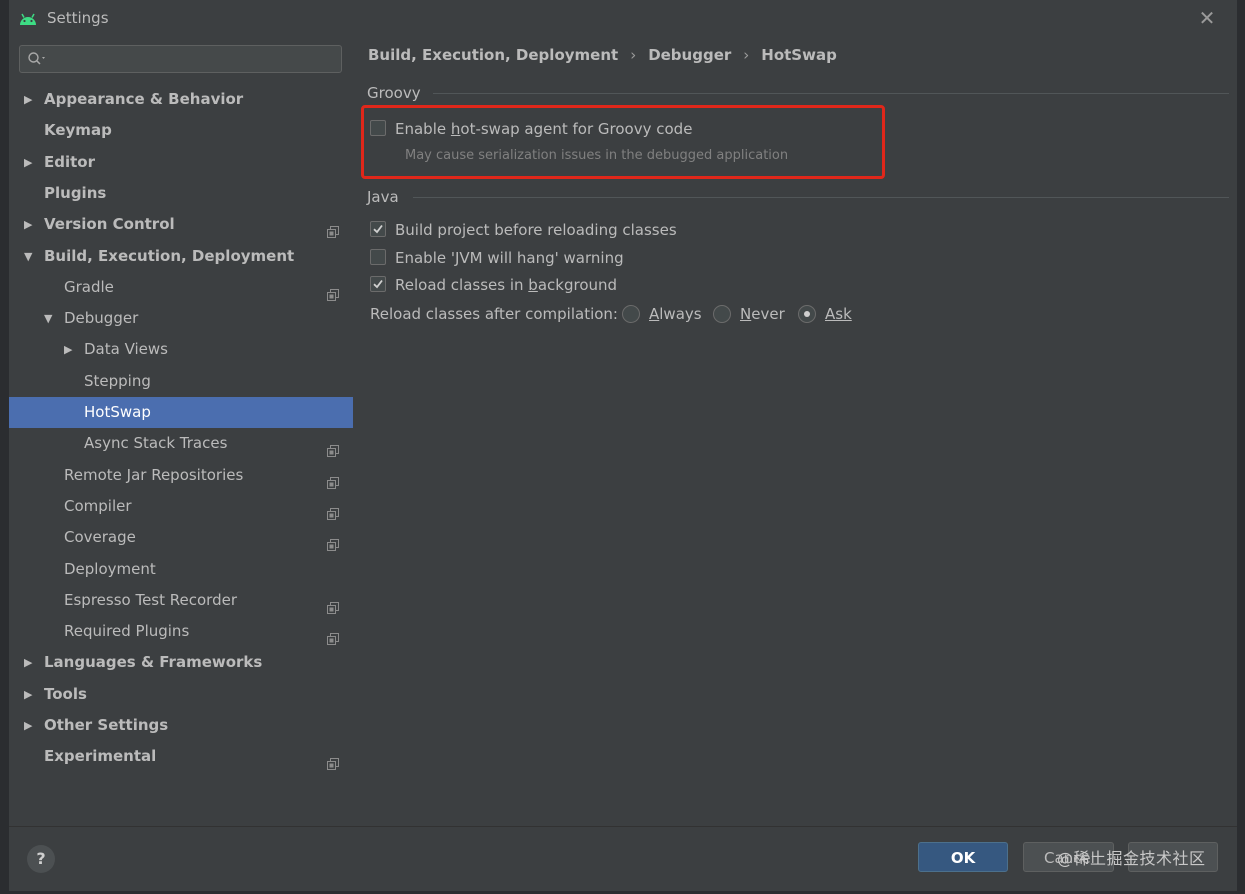  Describe the element at coordinates (100, 537) in the screenshot. I see `sidebar-item-label: Coverage` at that location.